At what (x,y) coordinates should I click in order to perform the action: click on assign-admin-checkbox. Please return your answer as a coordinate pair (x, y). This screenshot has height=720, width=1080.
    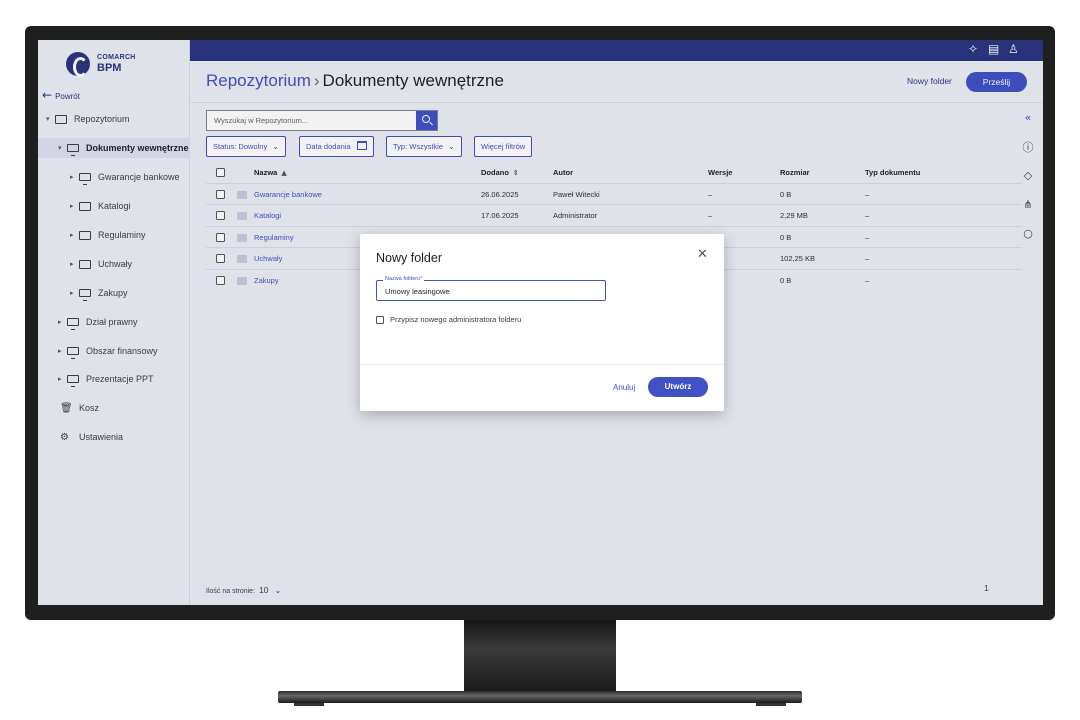
    Looking at the image, I should click on (380, 320).